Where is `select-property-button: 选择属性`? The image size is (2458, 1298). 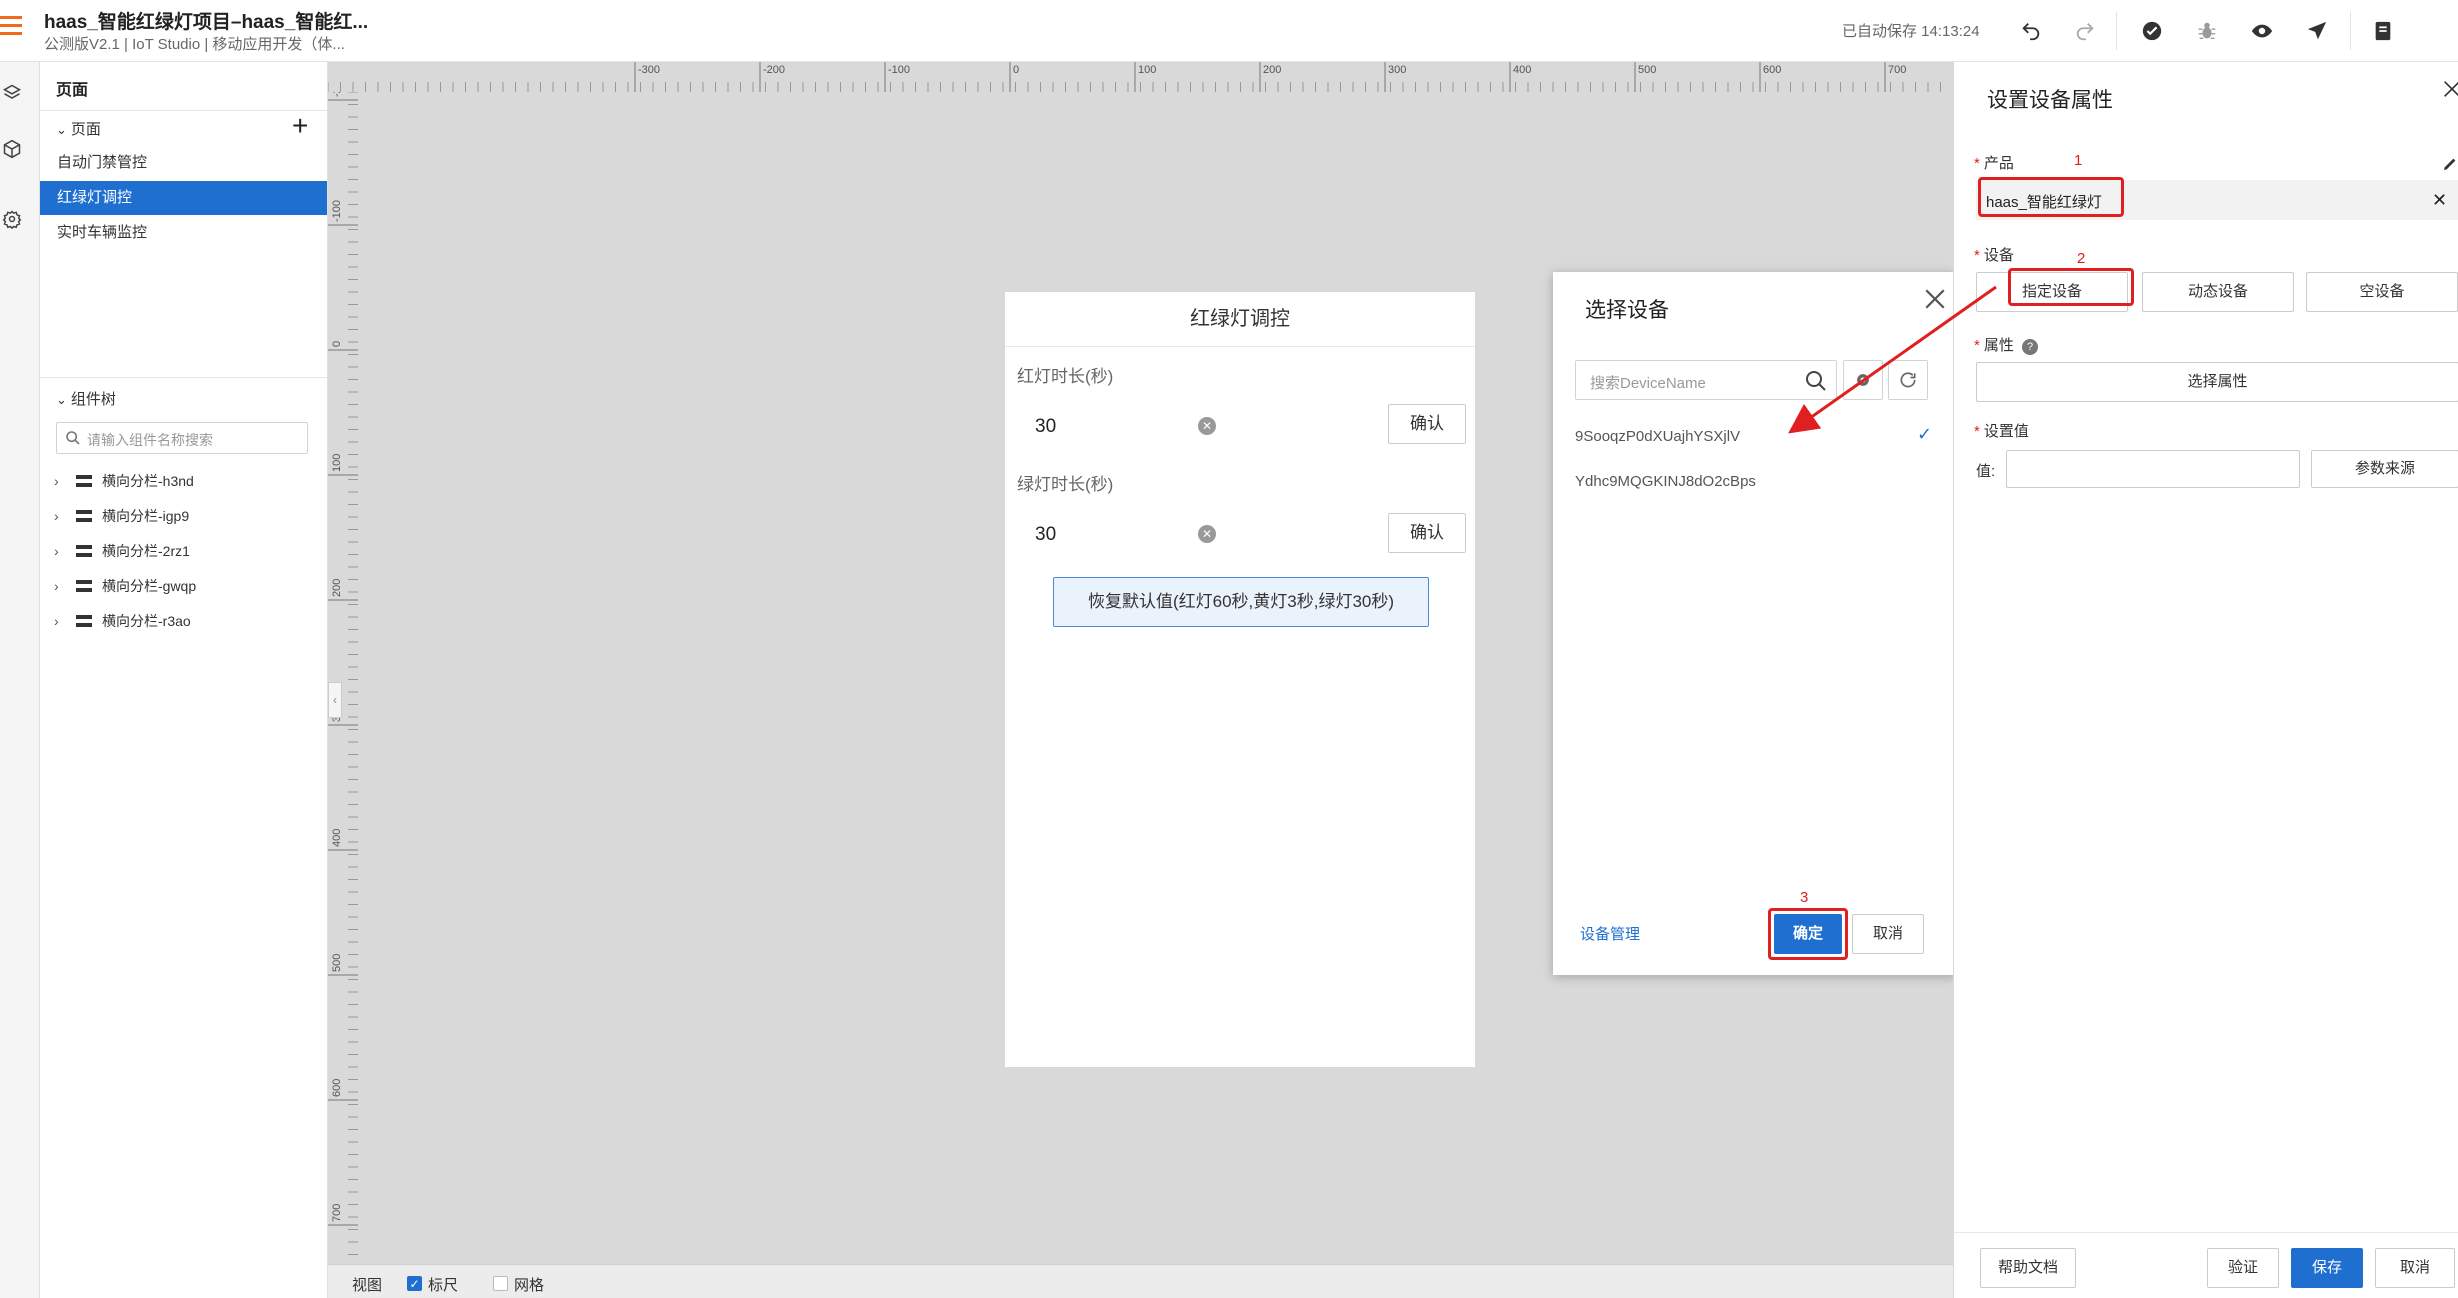 select-property-button: 选择属性 is located at coordinates (2217, 382).